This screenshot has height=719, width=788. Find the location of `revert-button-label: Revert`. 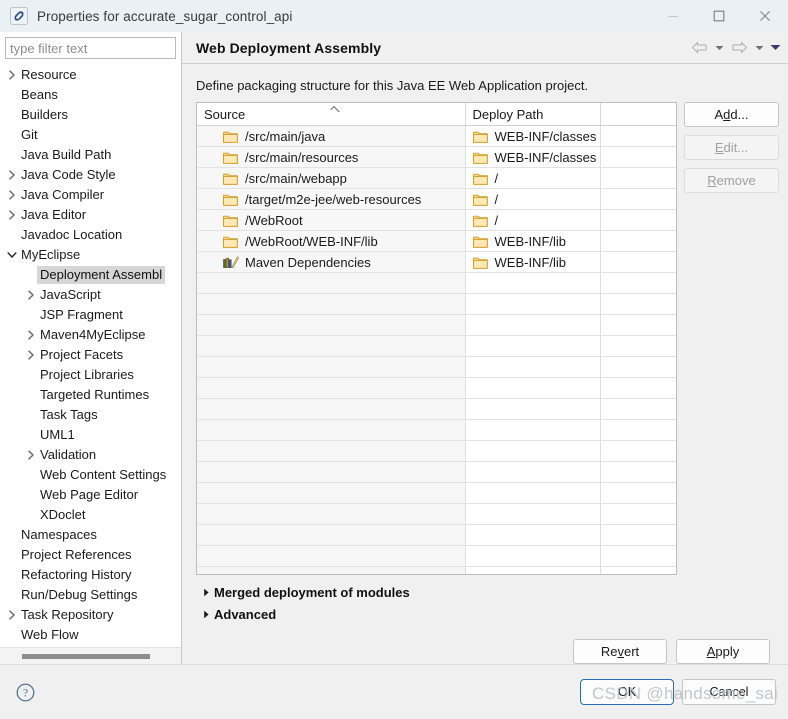

revert-button-label: Revert is located at coordinates (620, 651).